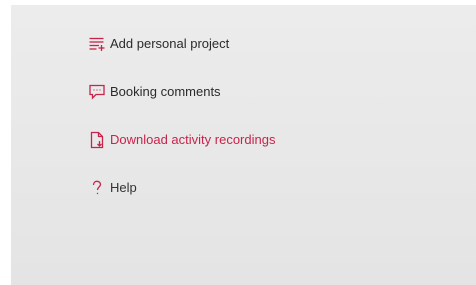 Image resolution: width=476 pixels, height=285 pixels. I want to click on download-activity-recordings-label: Download activity recordings, so click(193, 139).